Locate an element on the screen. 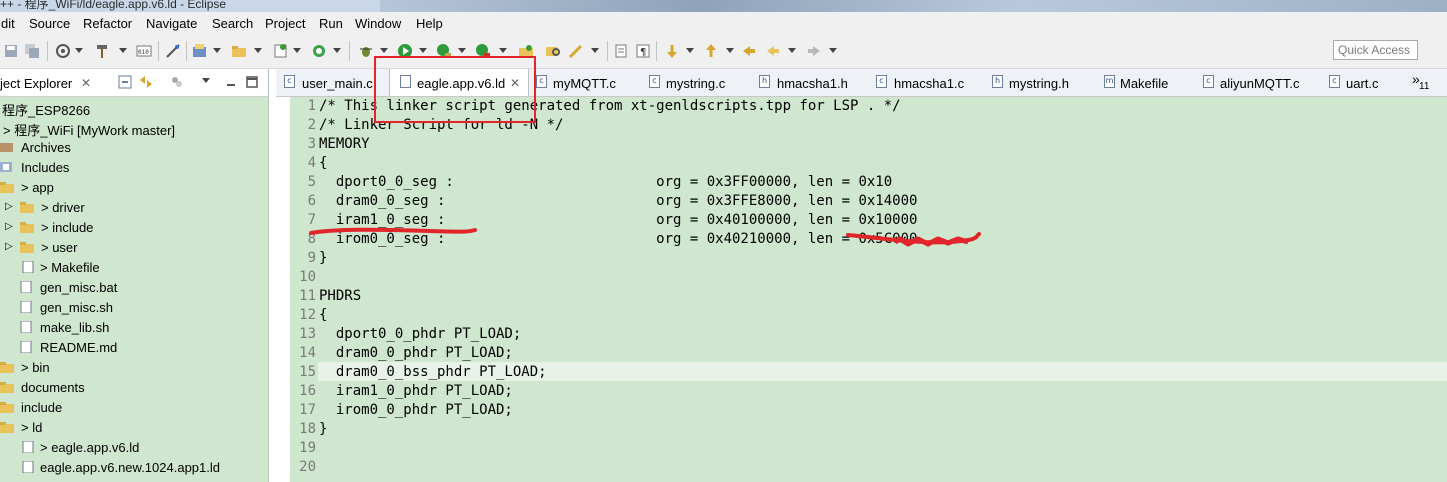 The height and width of the screenshot is (482, 1447). menu-run: Run is located at coordinates (331, 23).